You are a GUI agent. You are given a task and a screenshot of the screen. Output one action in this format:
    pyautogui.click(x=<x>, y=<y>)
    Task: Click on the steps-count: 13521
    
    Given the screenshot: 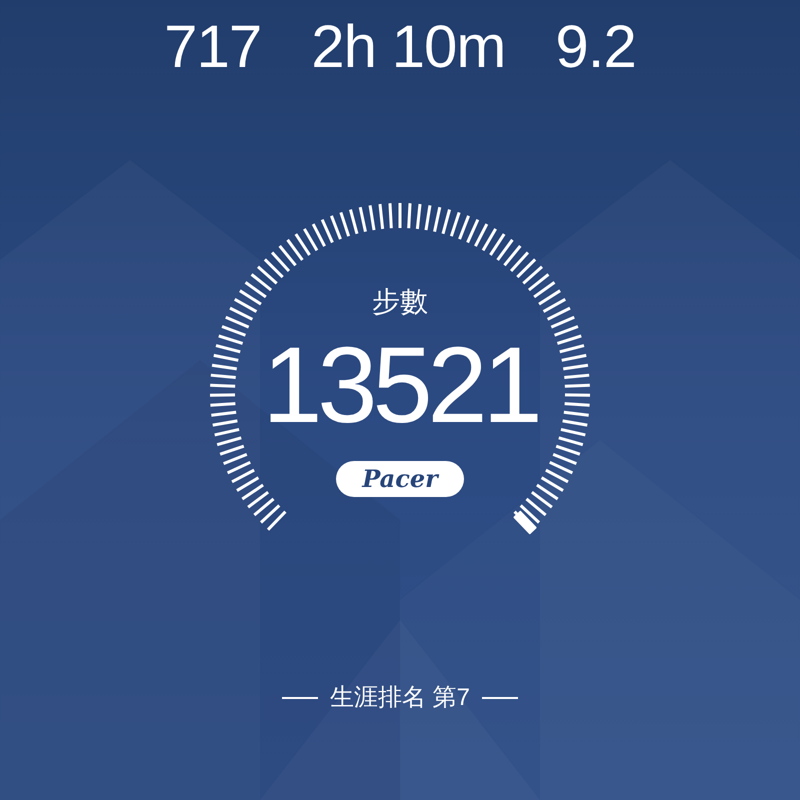 What is the action you would take?
    pyautogui.click(x=400, y=385)
    